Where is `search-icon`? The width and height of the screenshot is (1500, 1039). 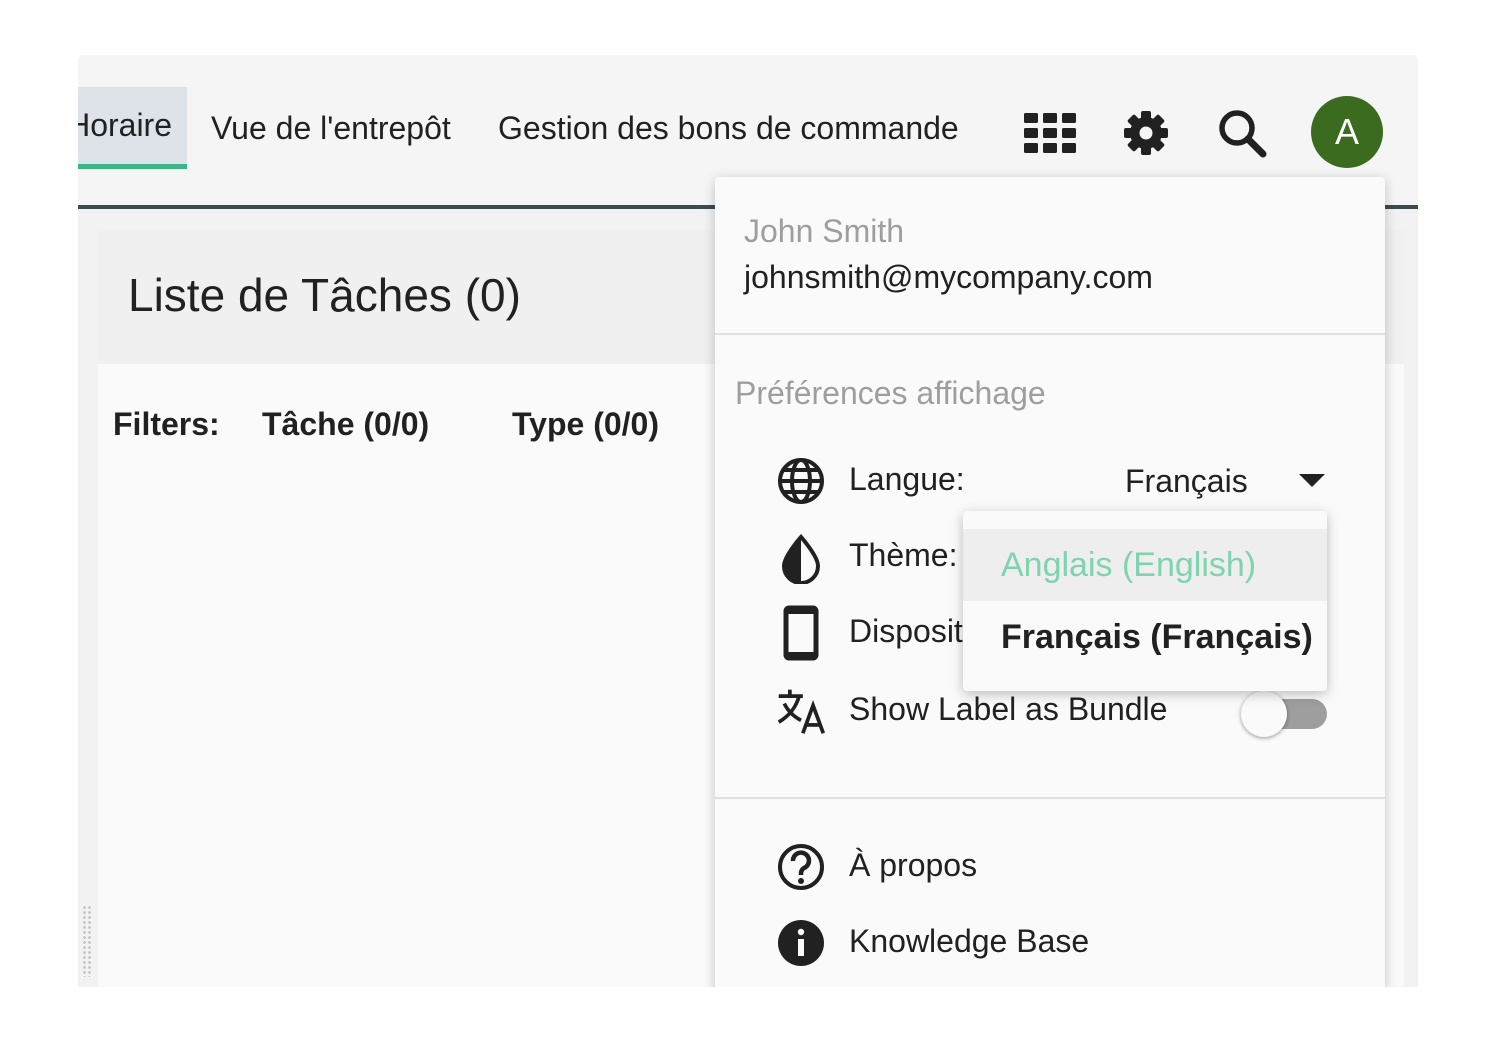
search-icon is located at coordinates (1243, 134).